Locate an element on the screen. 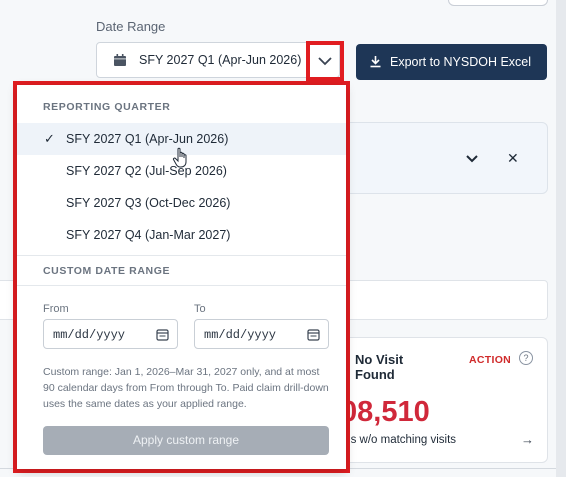 Image resolution: width=566 pixels, height=477 pixels. quarter-option-q3: SFY 2027 Q3 (Oct-Dec 2026) is located at coordinates (181, 203).